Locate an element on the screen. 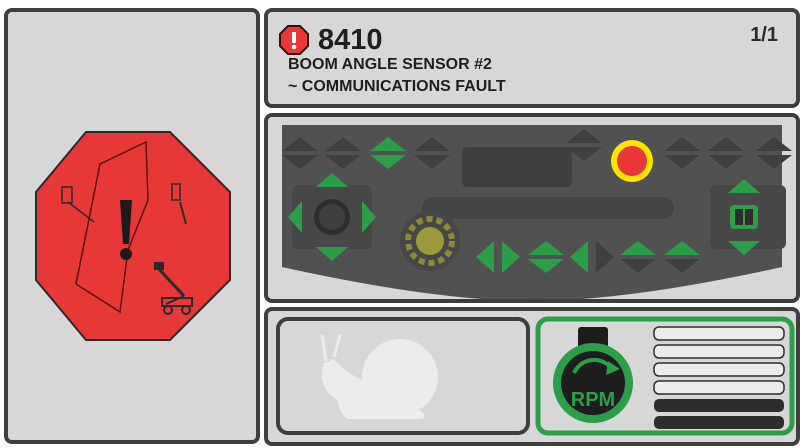 This screenshot has width=804, height=448. fault-code: 8410 is located at coordinates (350, 40).